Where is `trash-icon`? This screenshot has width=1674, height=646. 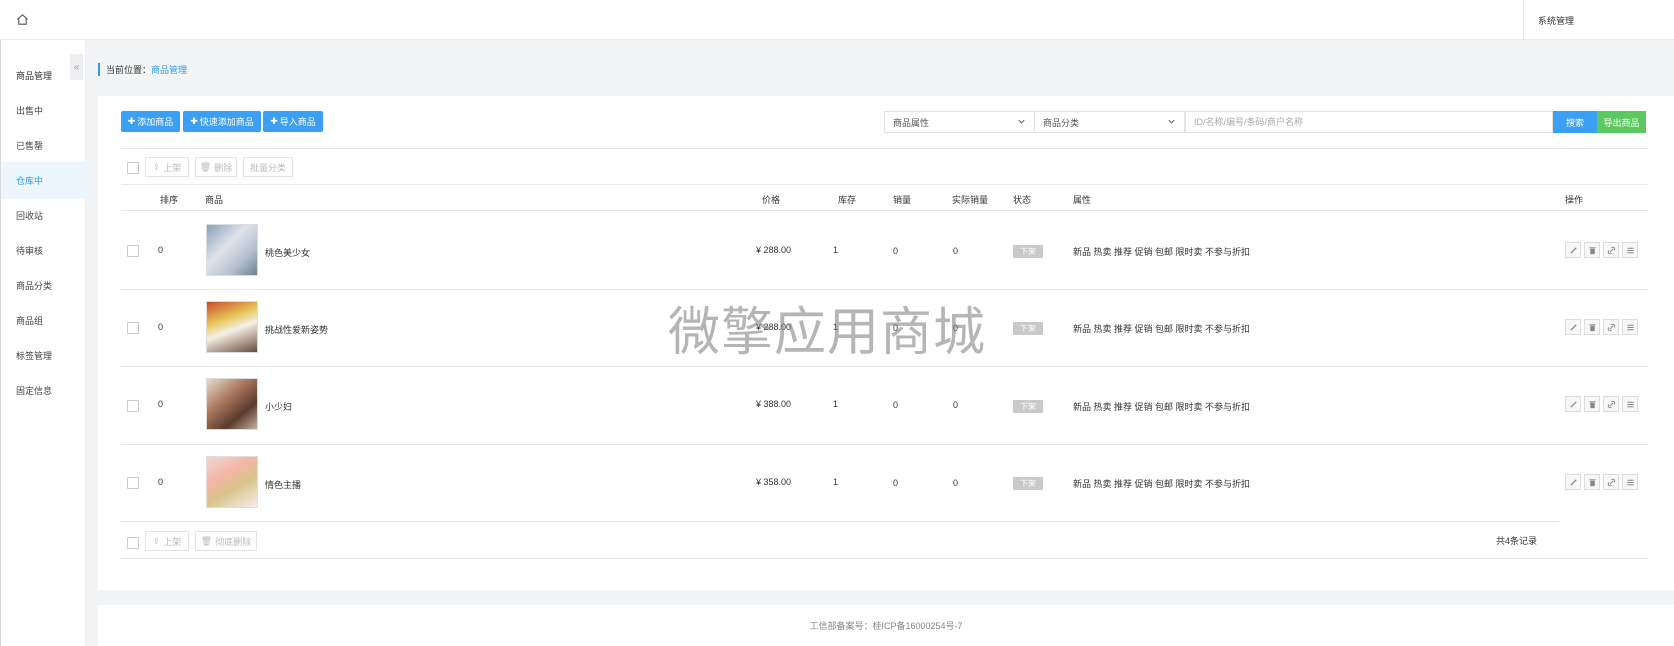 trash-icon is located at coordinates (1592, 482).